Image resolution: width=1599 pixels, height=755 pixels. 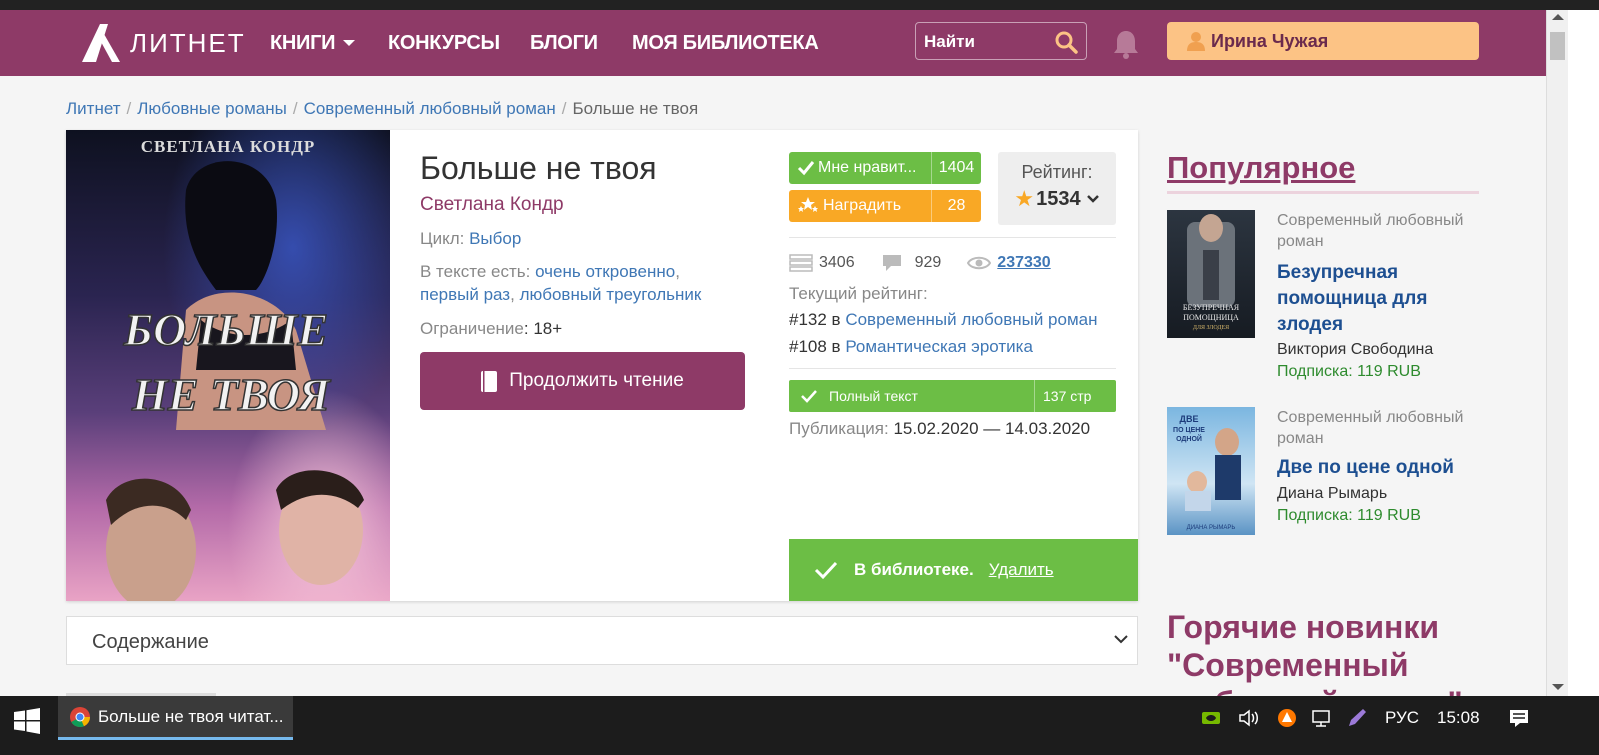 What do you see at coordinates (1189, 430) in the screenshot?
I see `sidebar-cover-text: ПО ЦЕНЕ` at bounding box center [1189, 430].